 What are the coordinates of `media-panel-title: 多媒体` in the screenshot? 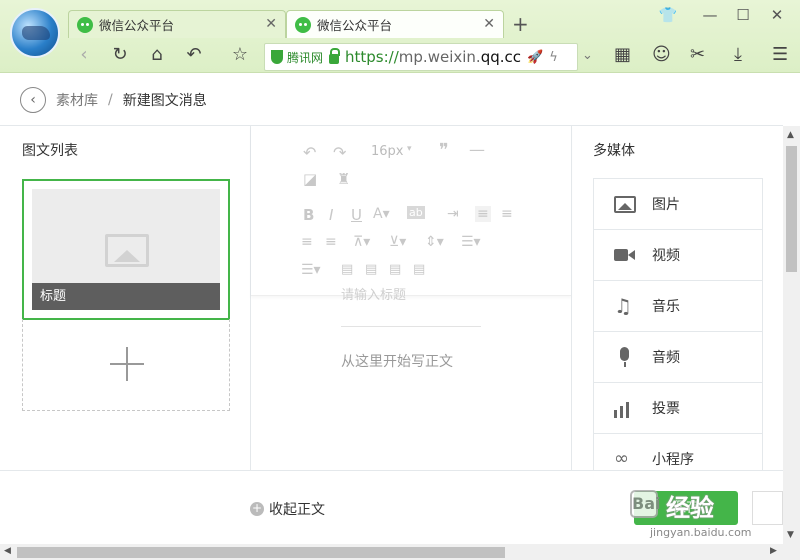 It's located at (614, 151).